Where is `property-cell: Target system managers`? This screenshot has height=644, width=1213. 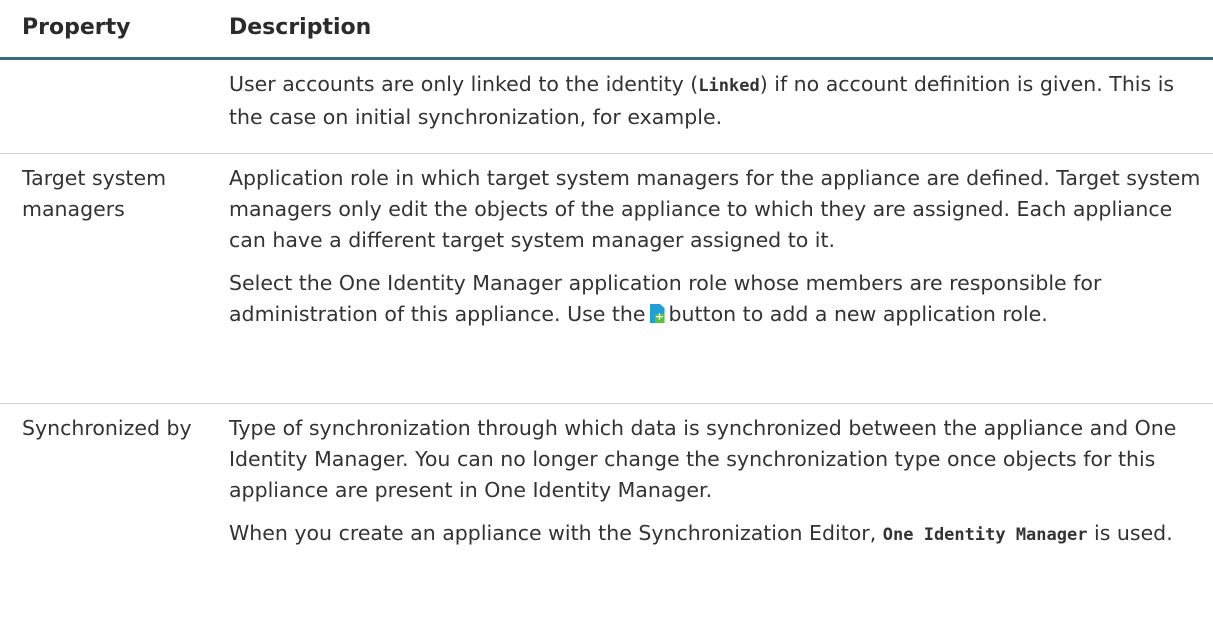
property-cell: Target system managers is located at coordinates (94, 193).